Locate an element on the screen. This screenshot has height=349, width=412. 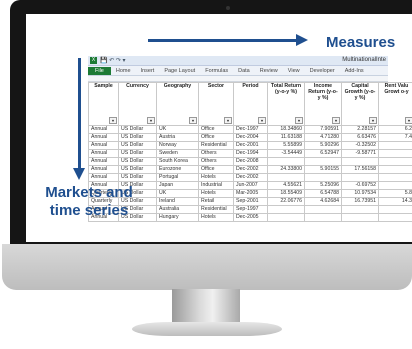
table-cell: 5.55899 is located at coordinates (286, 145).